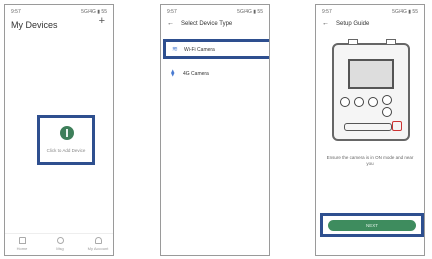 This screenshot has height=259, width=432. I want to click on plus-icon: +, so click(102, 21).